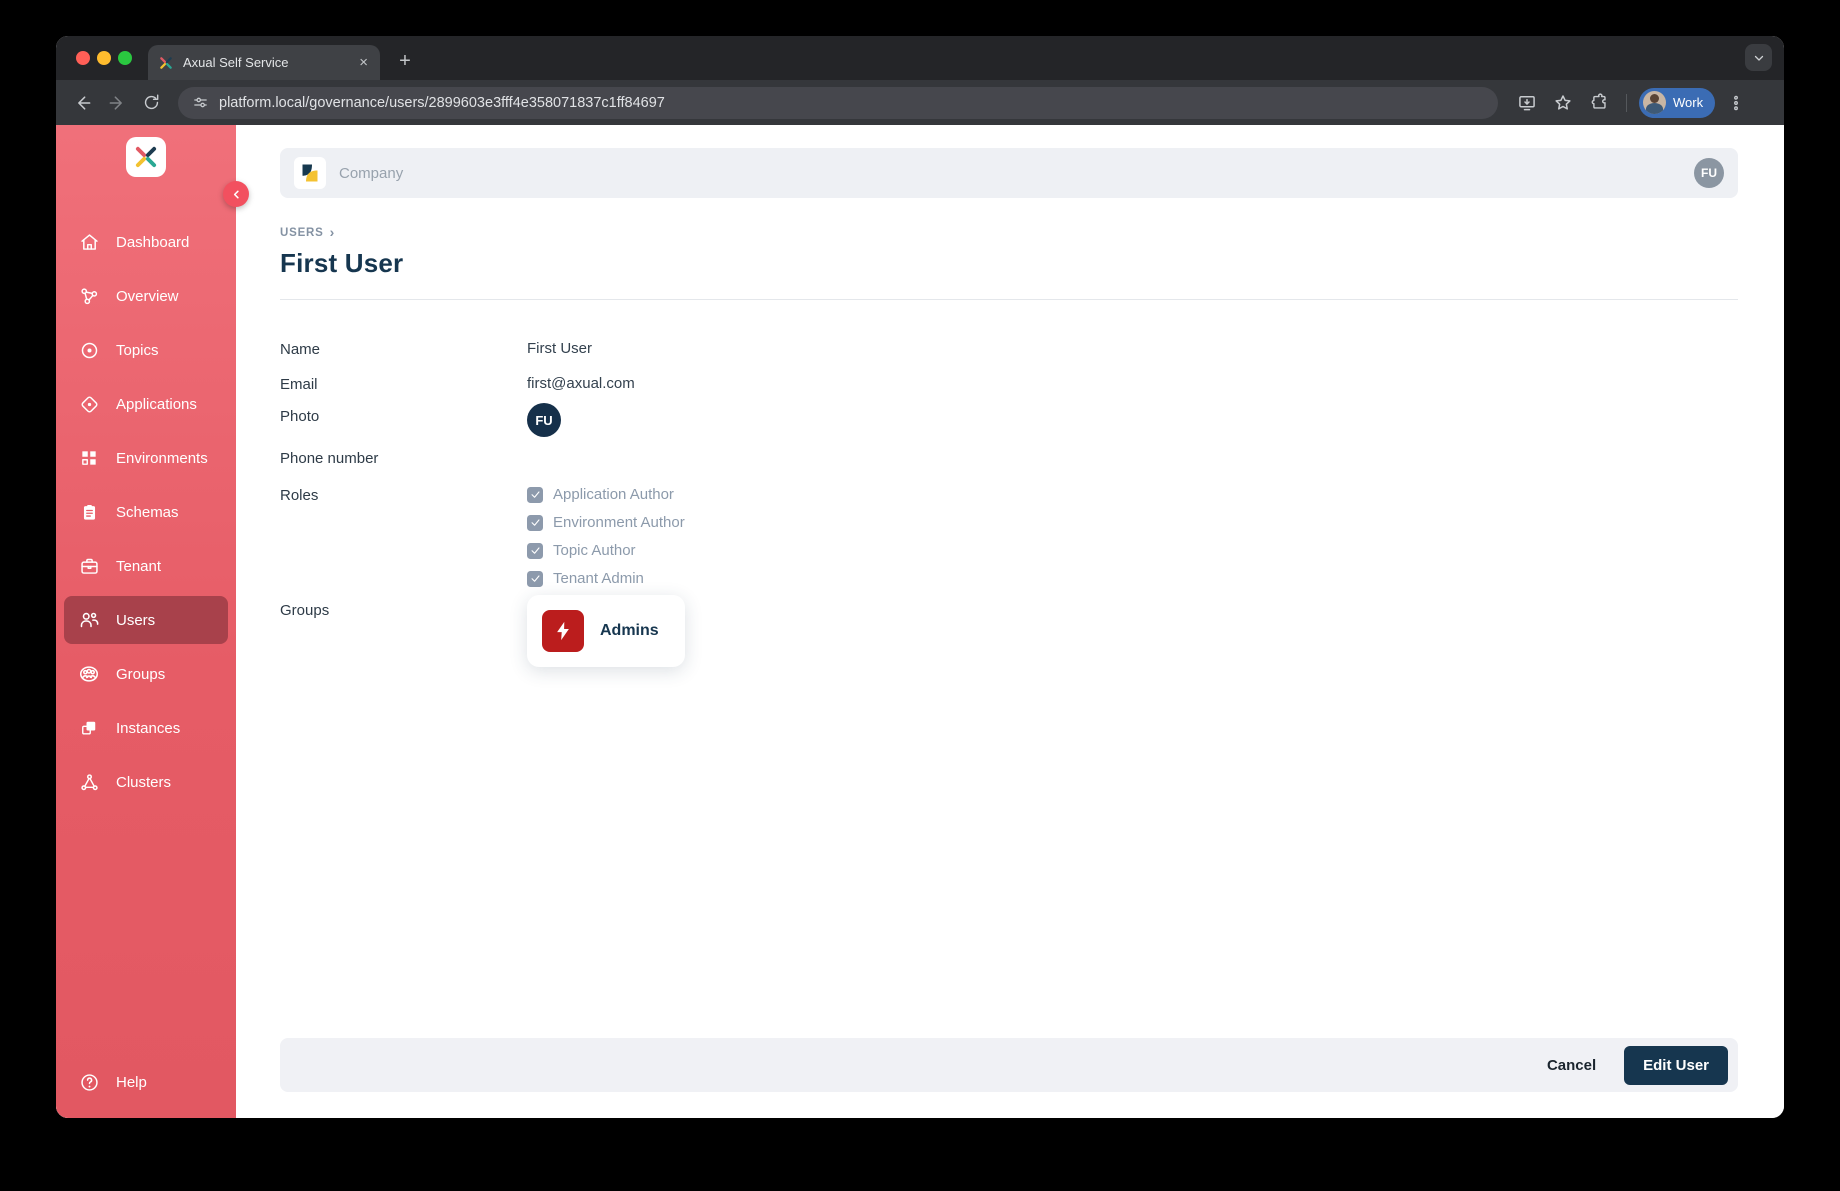 Image resolution: width=1840 pixels, height=1191 pixels. I want to click on role-option-label: Application Author, so click(613, 494).